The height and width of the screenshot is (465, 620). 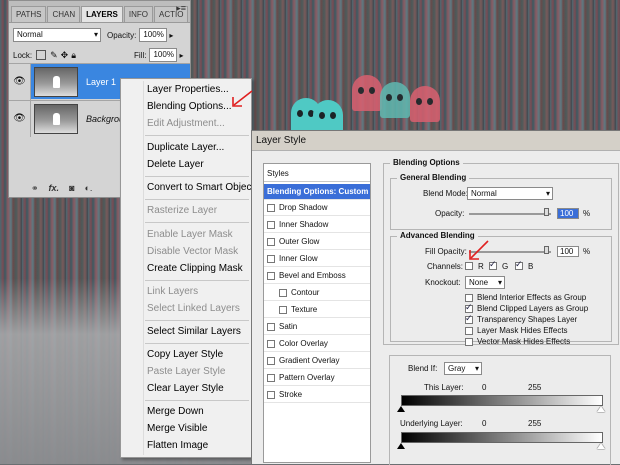 What do you see at coordinates (469, 307) in the screenshot?
I see `blend-clipped-checkbox` at bounding box center [469, 307].